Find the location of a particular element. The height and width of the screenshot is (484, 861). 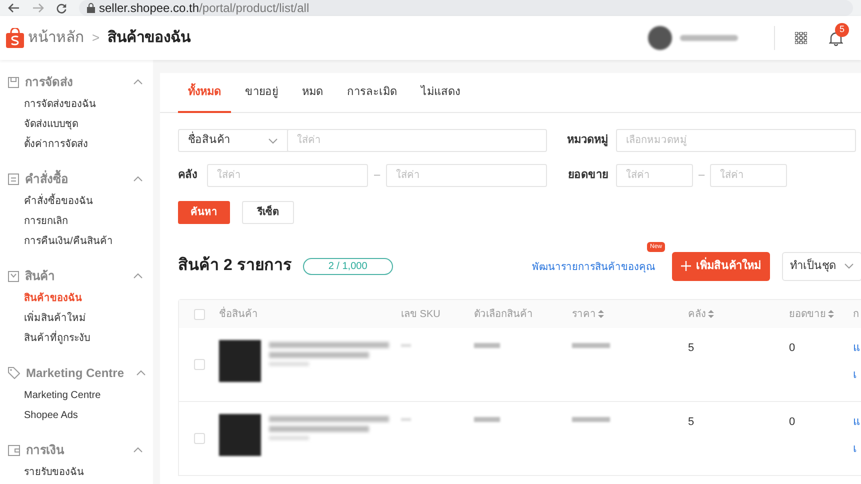

filter-label: ยอดขาย is located at coordinates (587, 176).